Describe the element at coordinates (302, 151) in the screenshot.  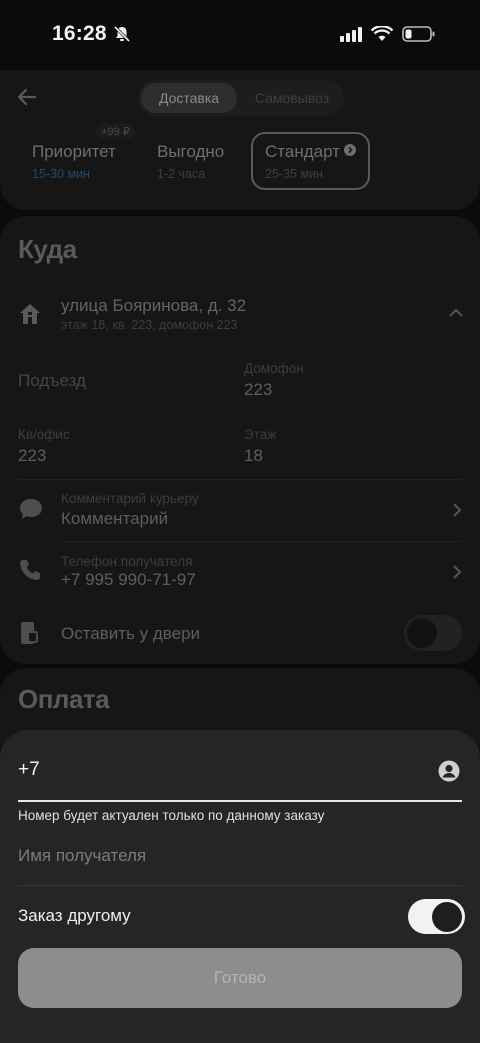
I see `option-standard-title: Стандарт` at that location.